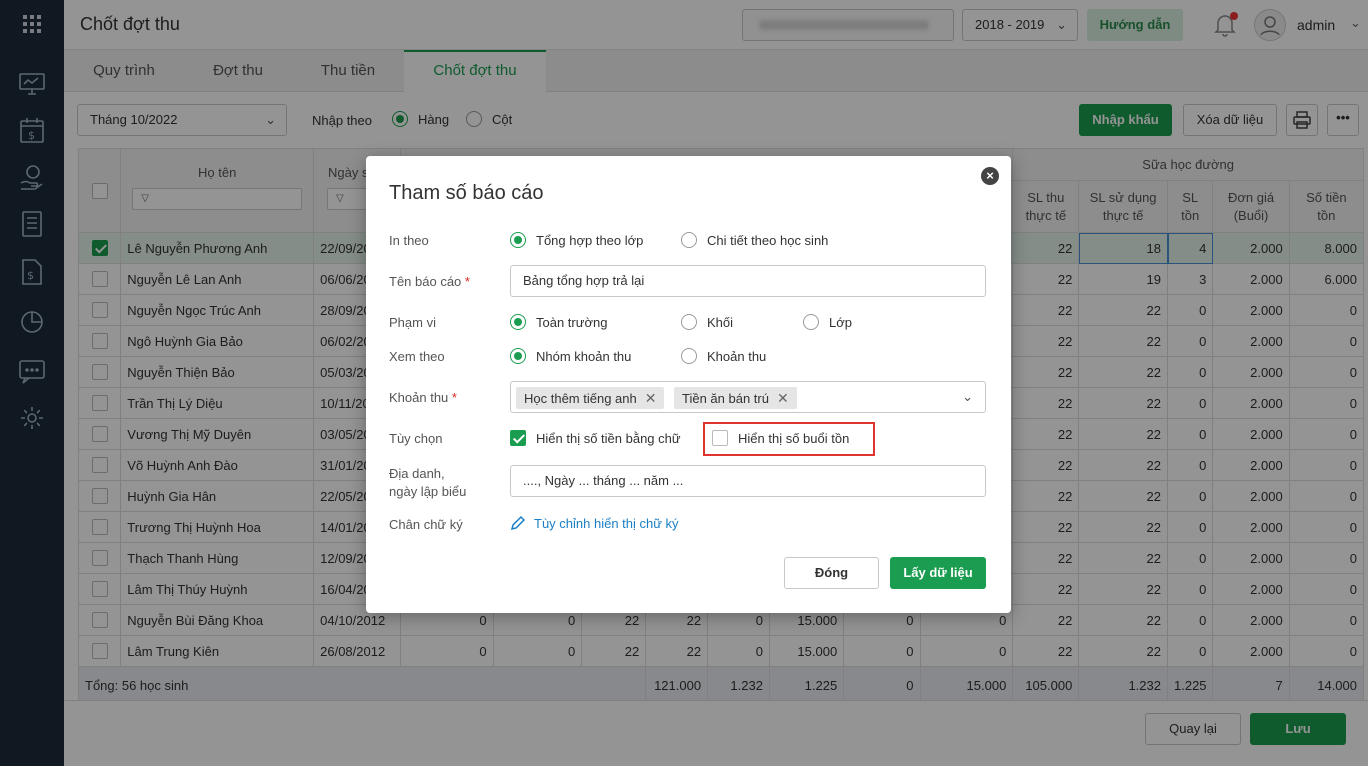 Image resolution: width=1368 pixels, height=766 pixels. I want to click on radio-school, so click(518, 322).